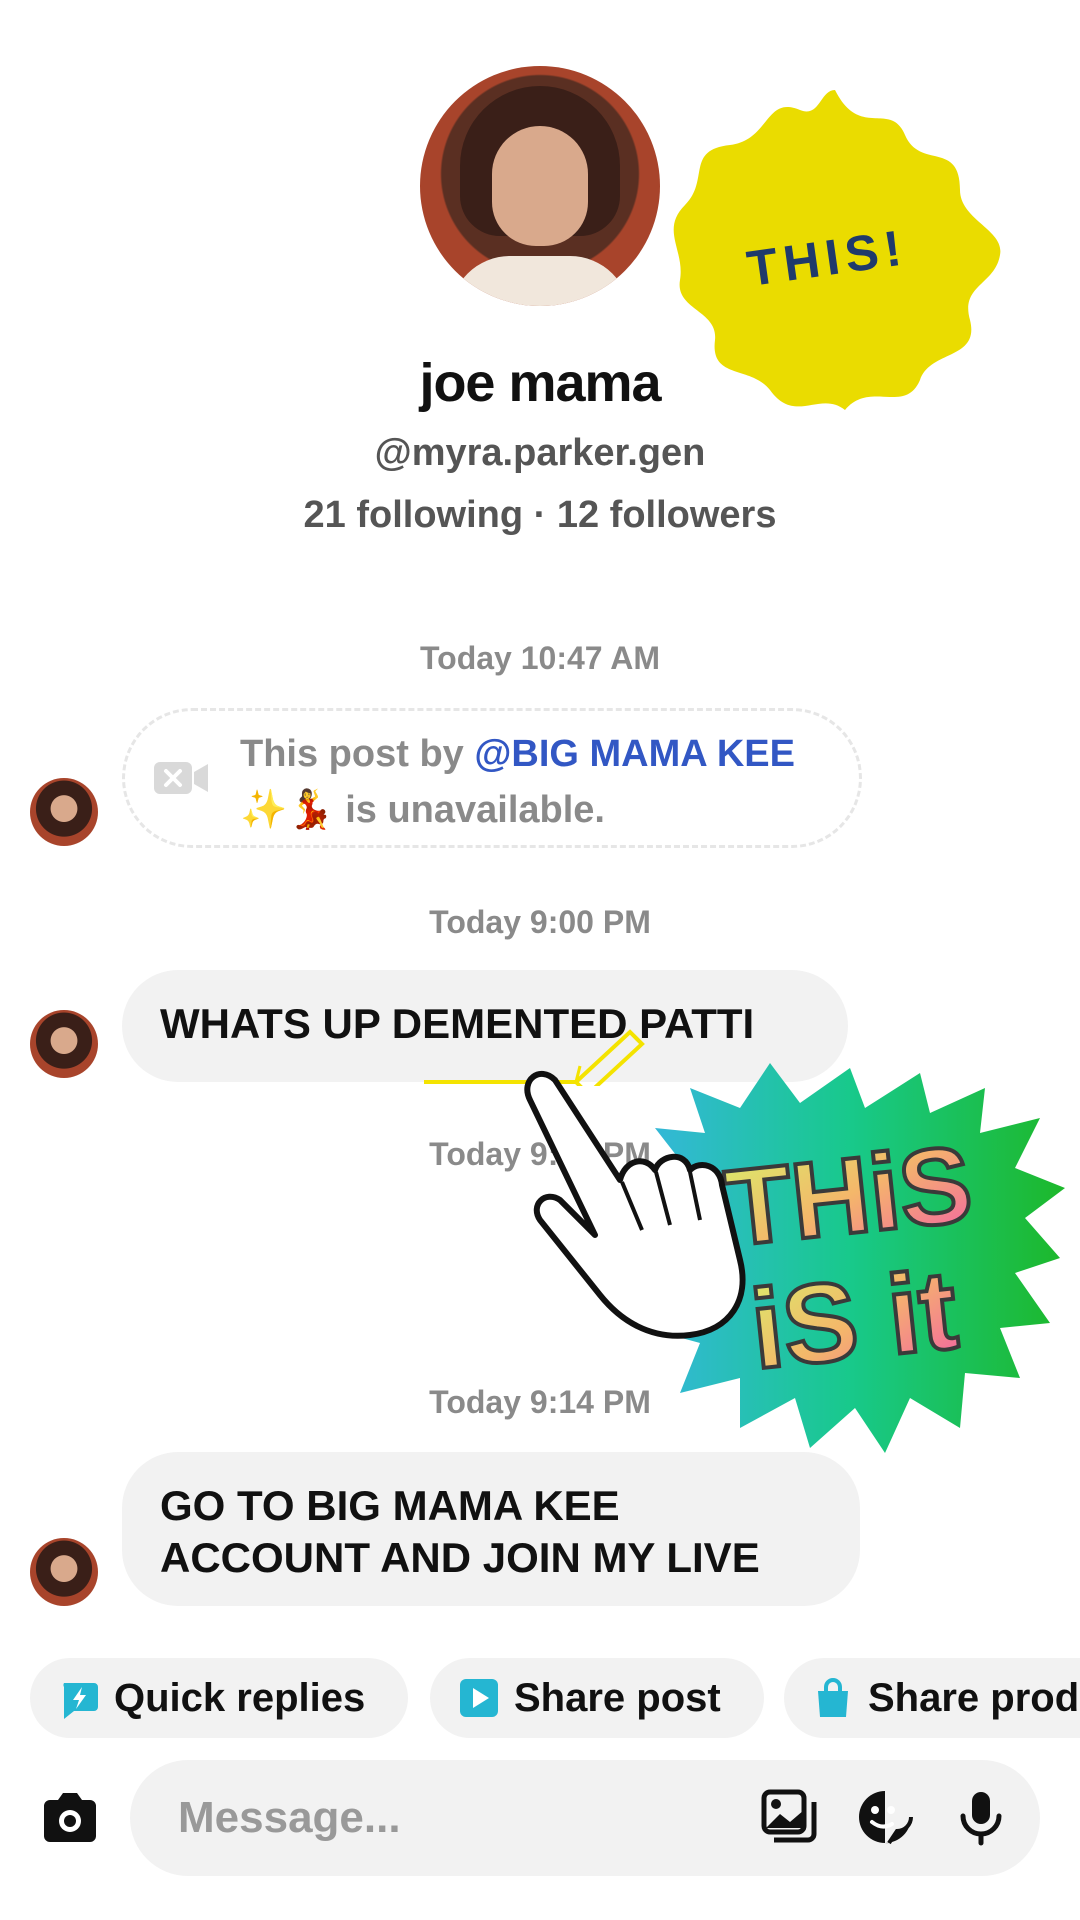  Describe the element at coordinates (540, 515) in the screenshot. I see `follow-stats: 21 following · 12 followers` at that location.